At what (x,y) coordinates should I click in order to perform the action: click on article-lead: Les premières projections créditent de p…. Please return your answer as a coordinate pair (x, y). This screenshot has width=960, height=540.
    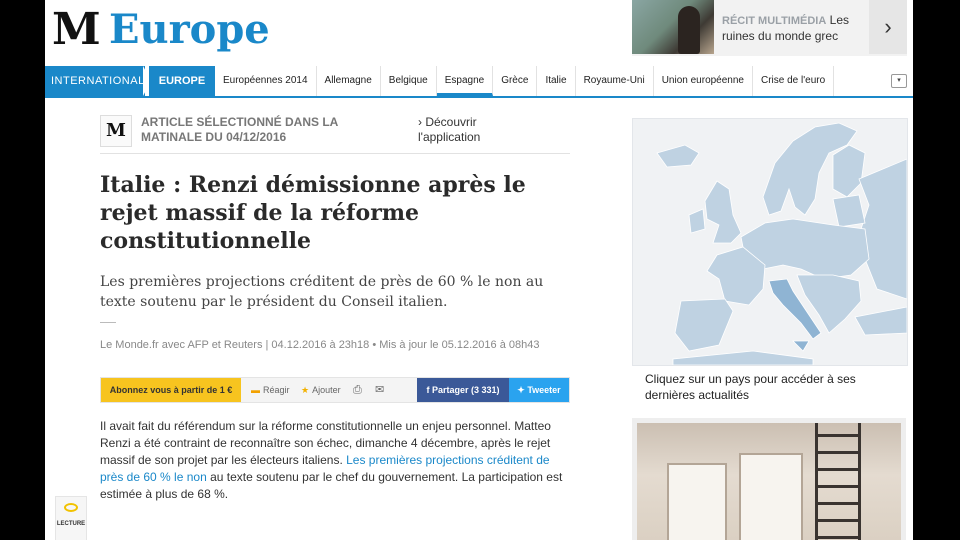
    Looking at the image, I should click on (322, 292).